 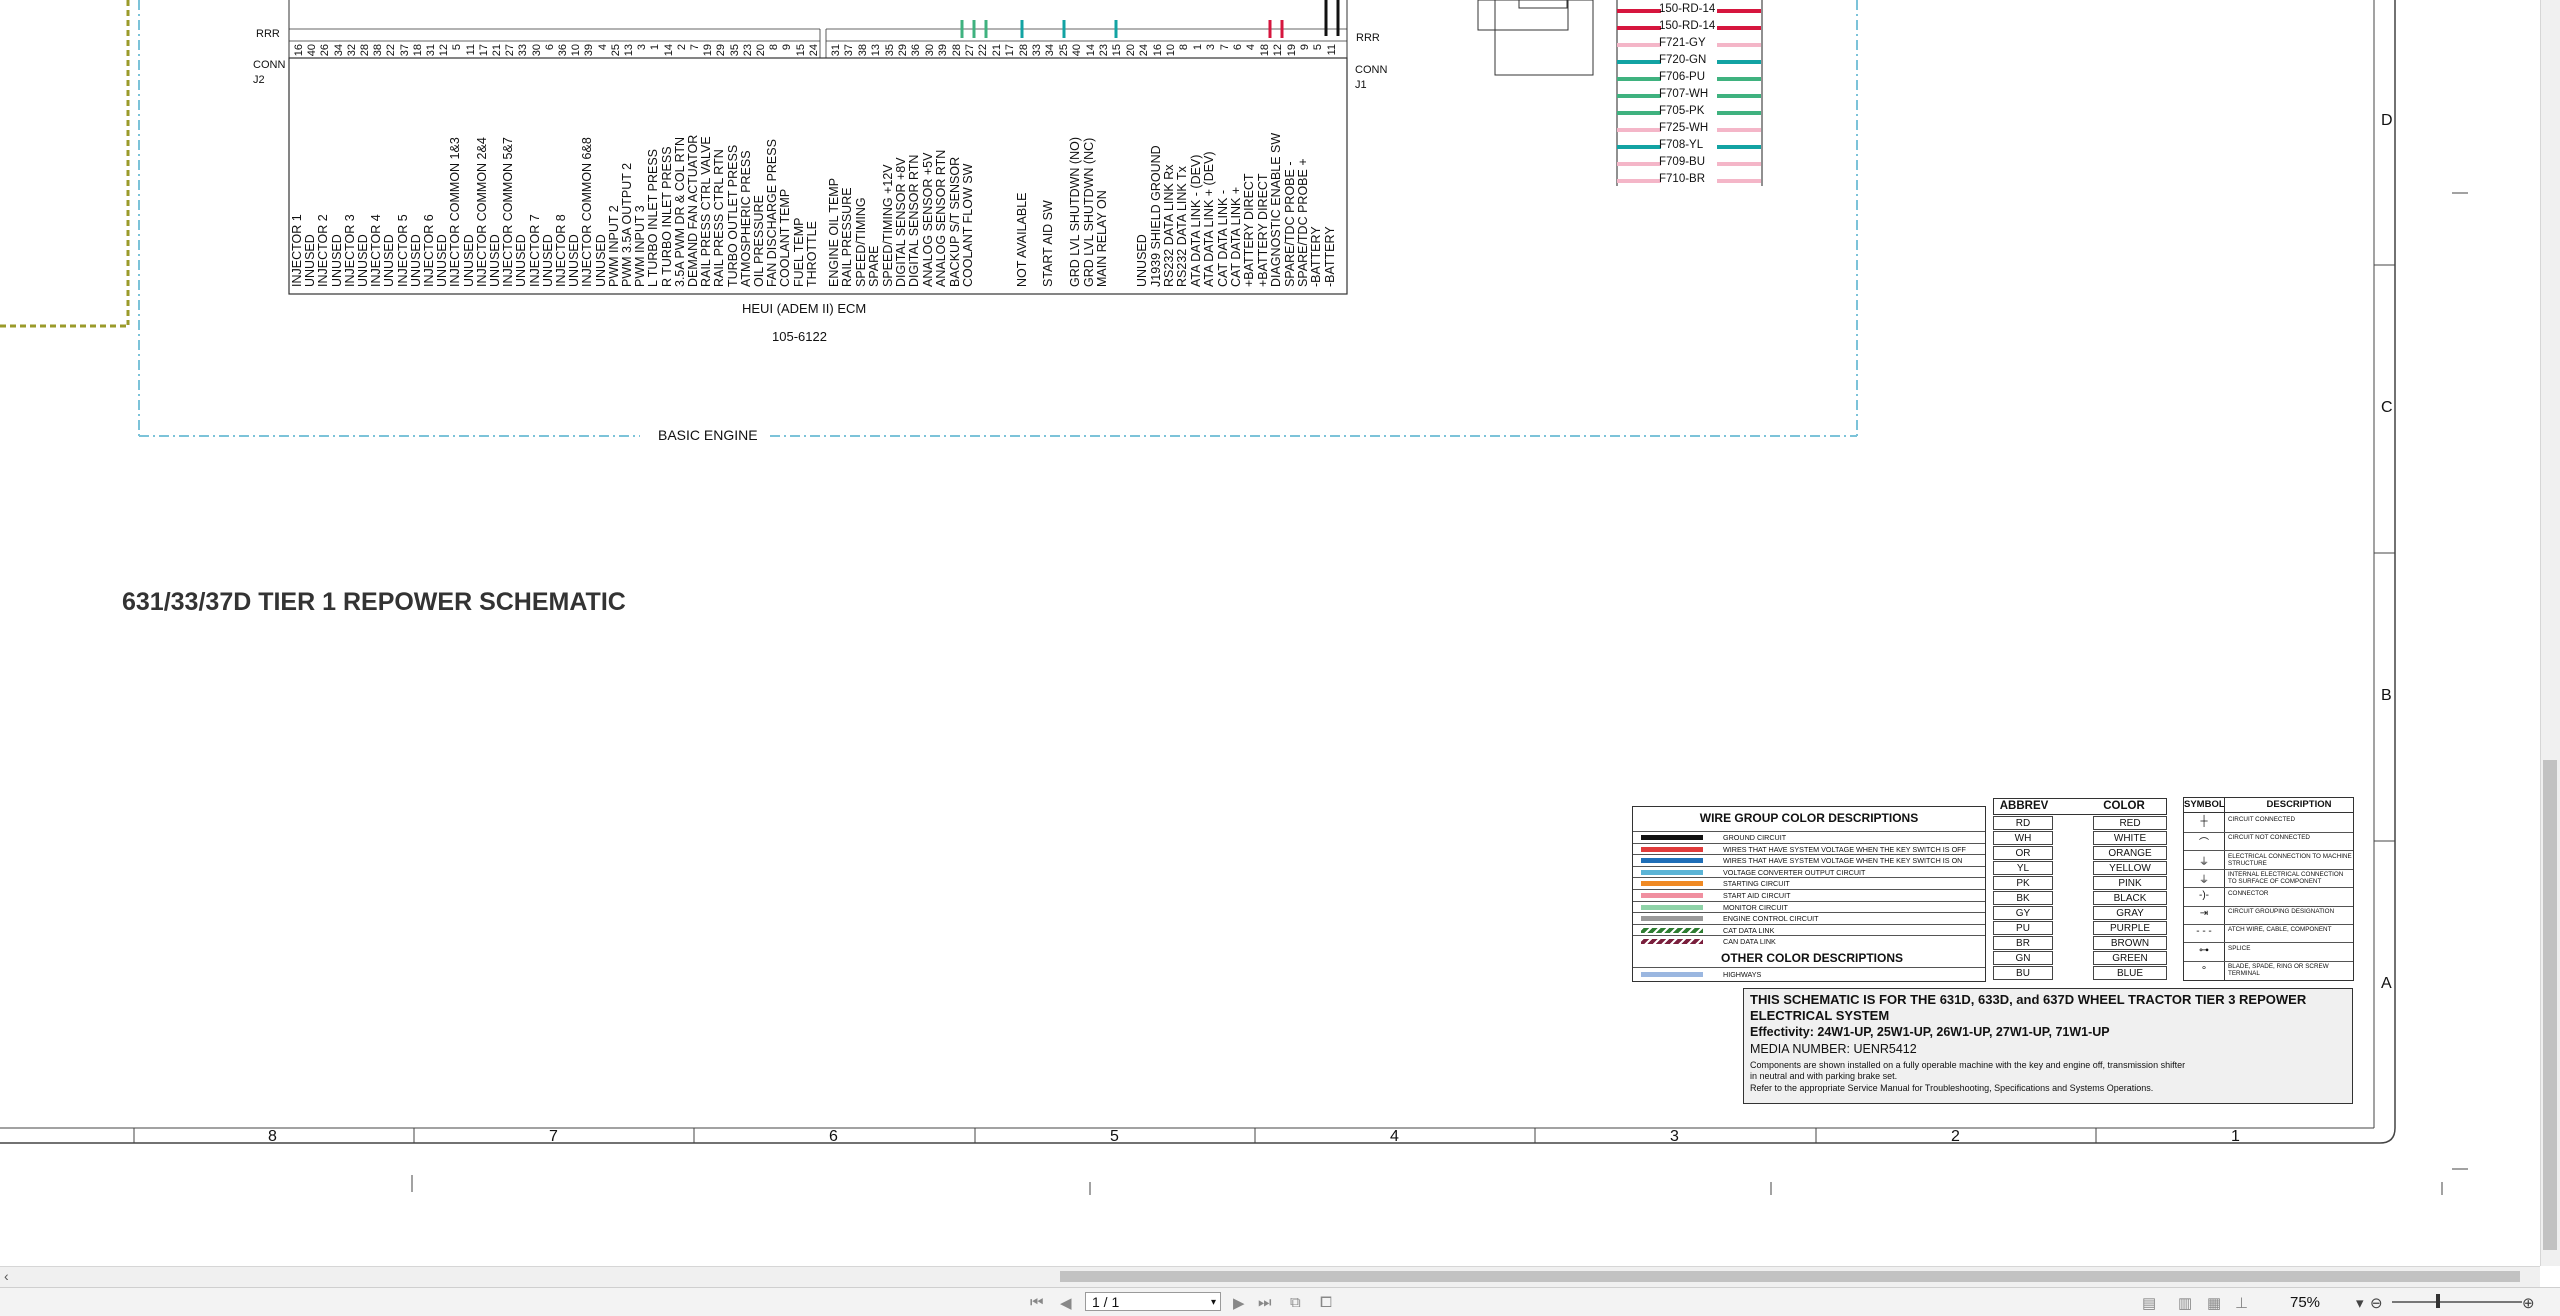 What do you see at coordinates (1295, 1302) in the screenshot?
I see `page-view-icon: ⧉` at bounding box center [1295, 1302].